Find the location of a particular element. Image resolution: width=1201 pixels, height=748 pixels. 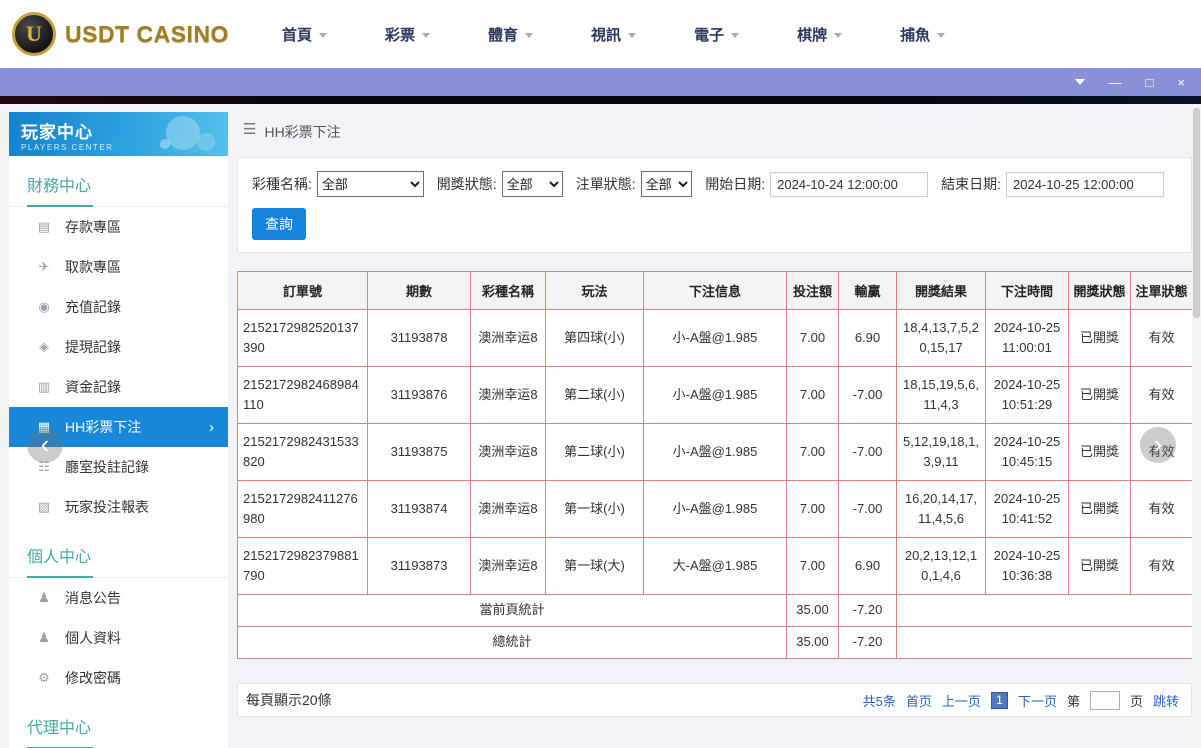

table-head: 訂單號 期數 彩種名稱 玩法 下注信息 投注額 輸贏 開獎結果 下注時間 開獎狀態 注單狀態 is located at coordinates (715, 290).